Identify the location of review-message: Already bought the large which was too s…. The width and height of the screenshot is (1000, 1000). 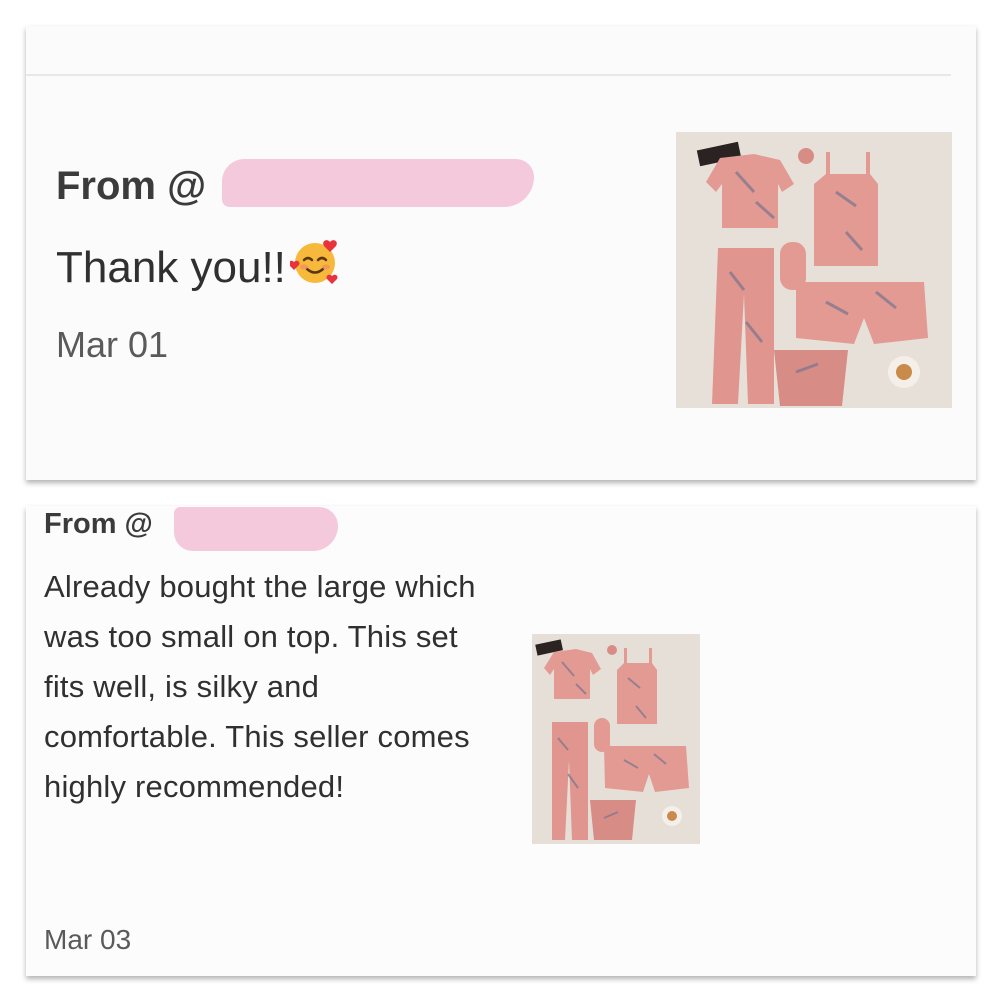
(260, 686).